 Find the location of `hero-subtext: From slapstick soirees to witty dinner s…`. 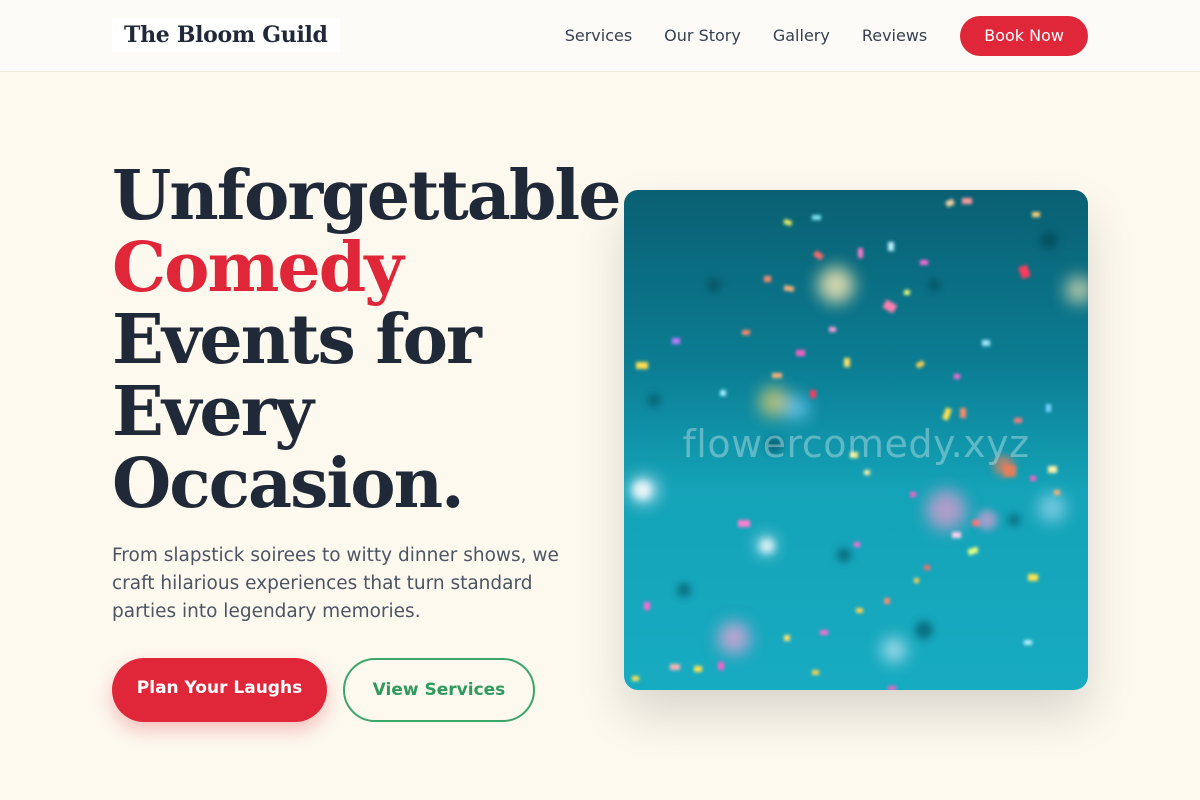

hero-subtext: From slapstick soirees to witty dinner s… is located at coordinates (335, 583).